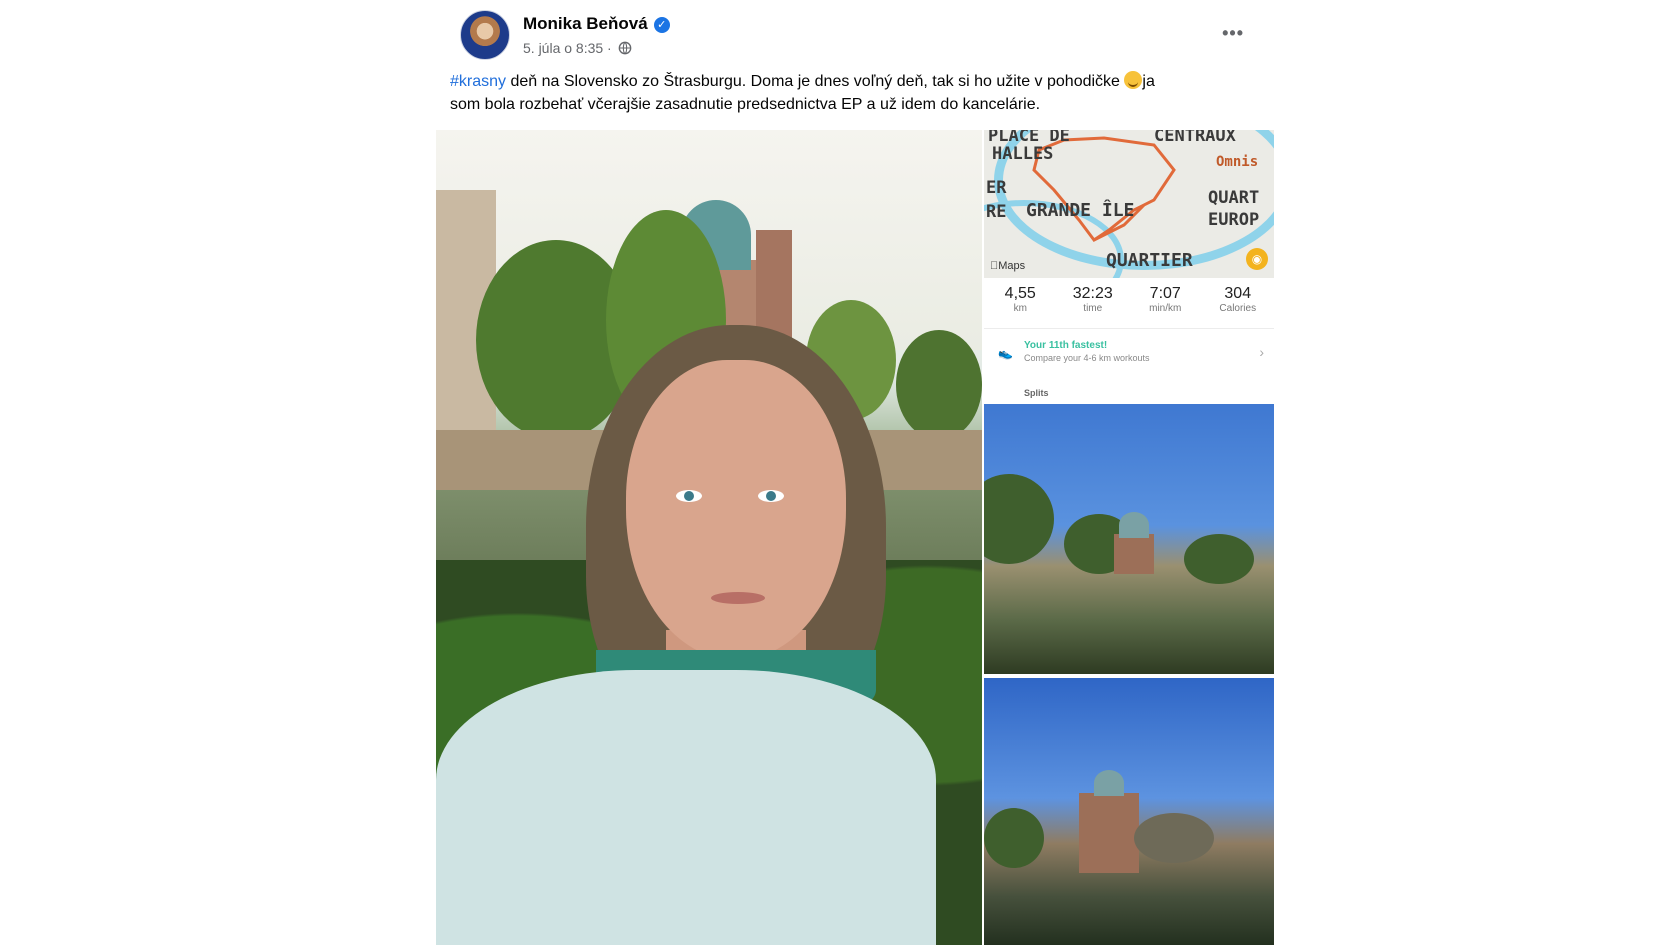 Image resolution: width=1680 pixels, height=945 pixels. I want to click on map-label-re: RE, so click(996, 212).